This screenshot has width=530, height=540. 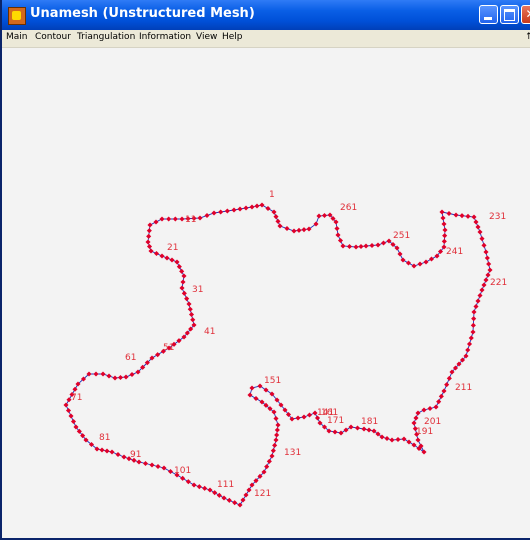 What do you see at coordinates (168, 348) in the screenshot?
I see `node-label: 51` at bounding box center [168, 348].